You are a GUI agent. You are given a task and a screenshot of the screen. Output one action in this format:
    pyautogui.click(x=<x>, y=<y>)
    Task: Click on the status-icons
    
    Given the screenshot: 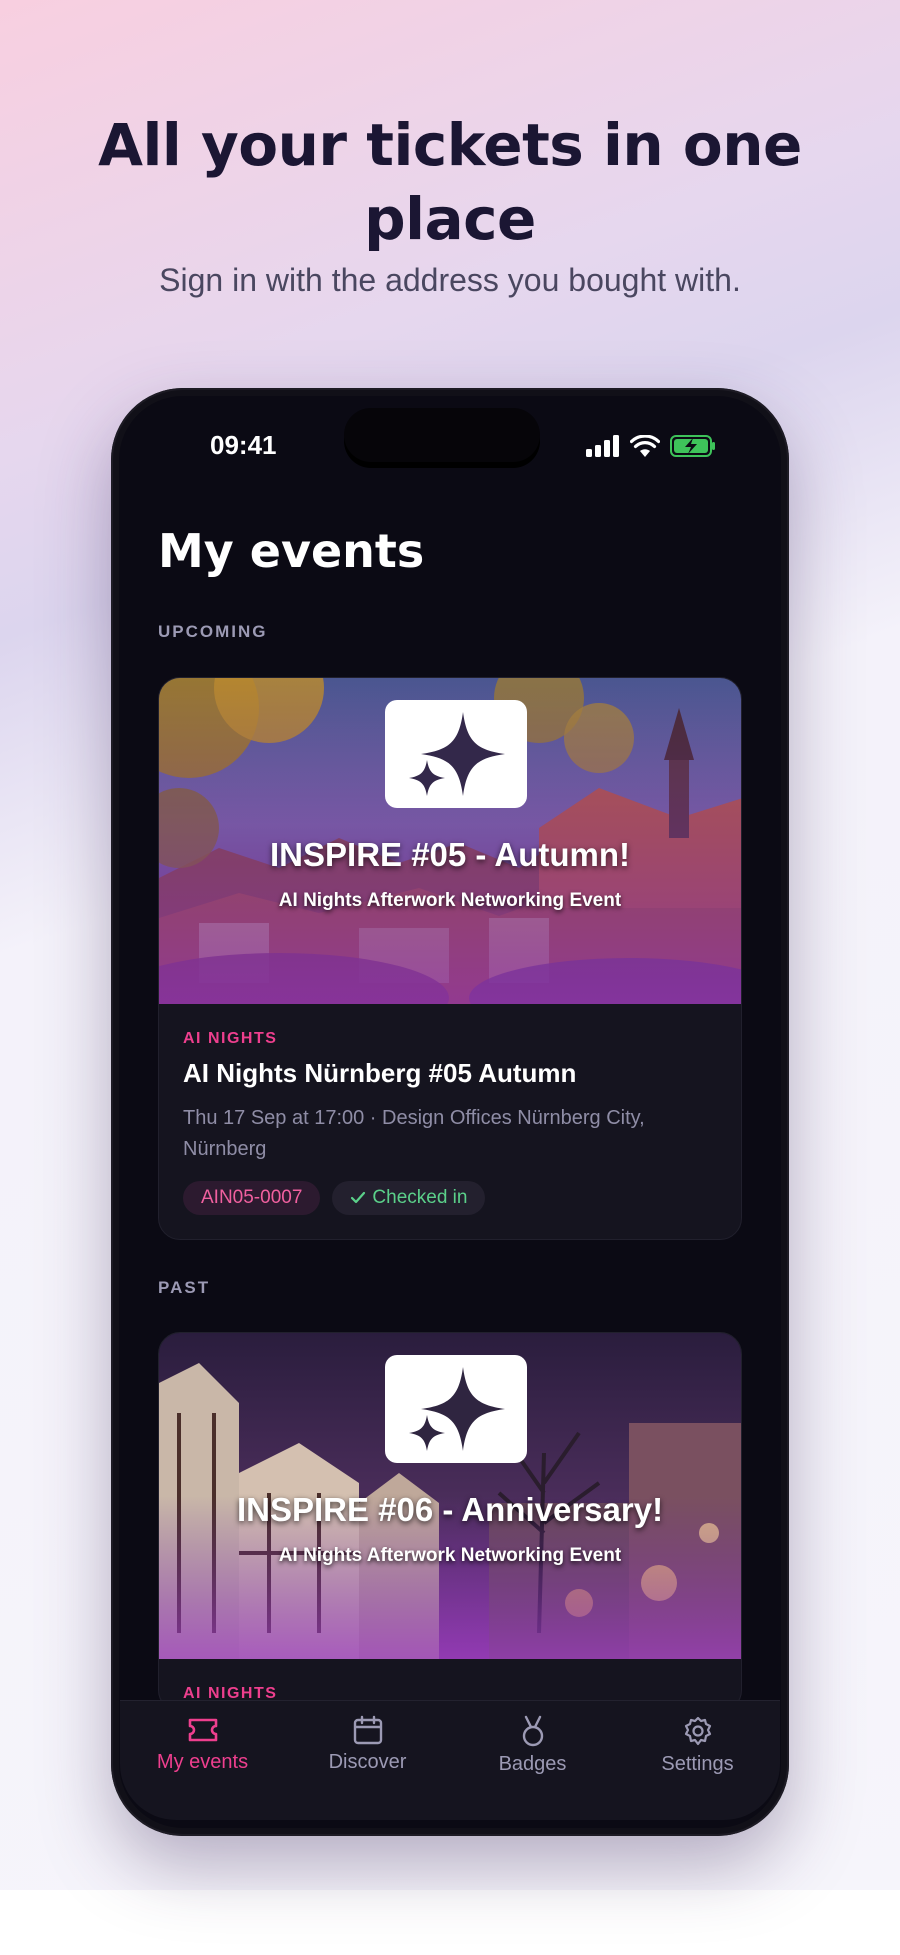 What is the action you would take?
    pyautogui.click(x=651, y=446)
    